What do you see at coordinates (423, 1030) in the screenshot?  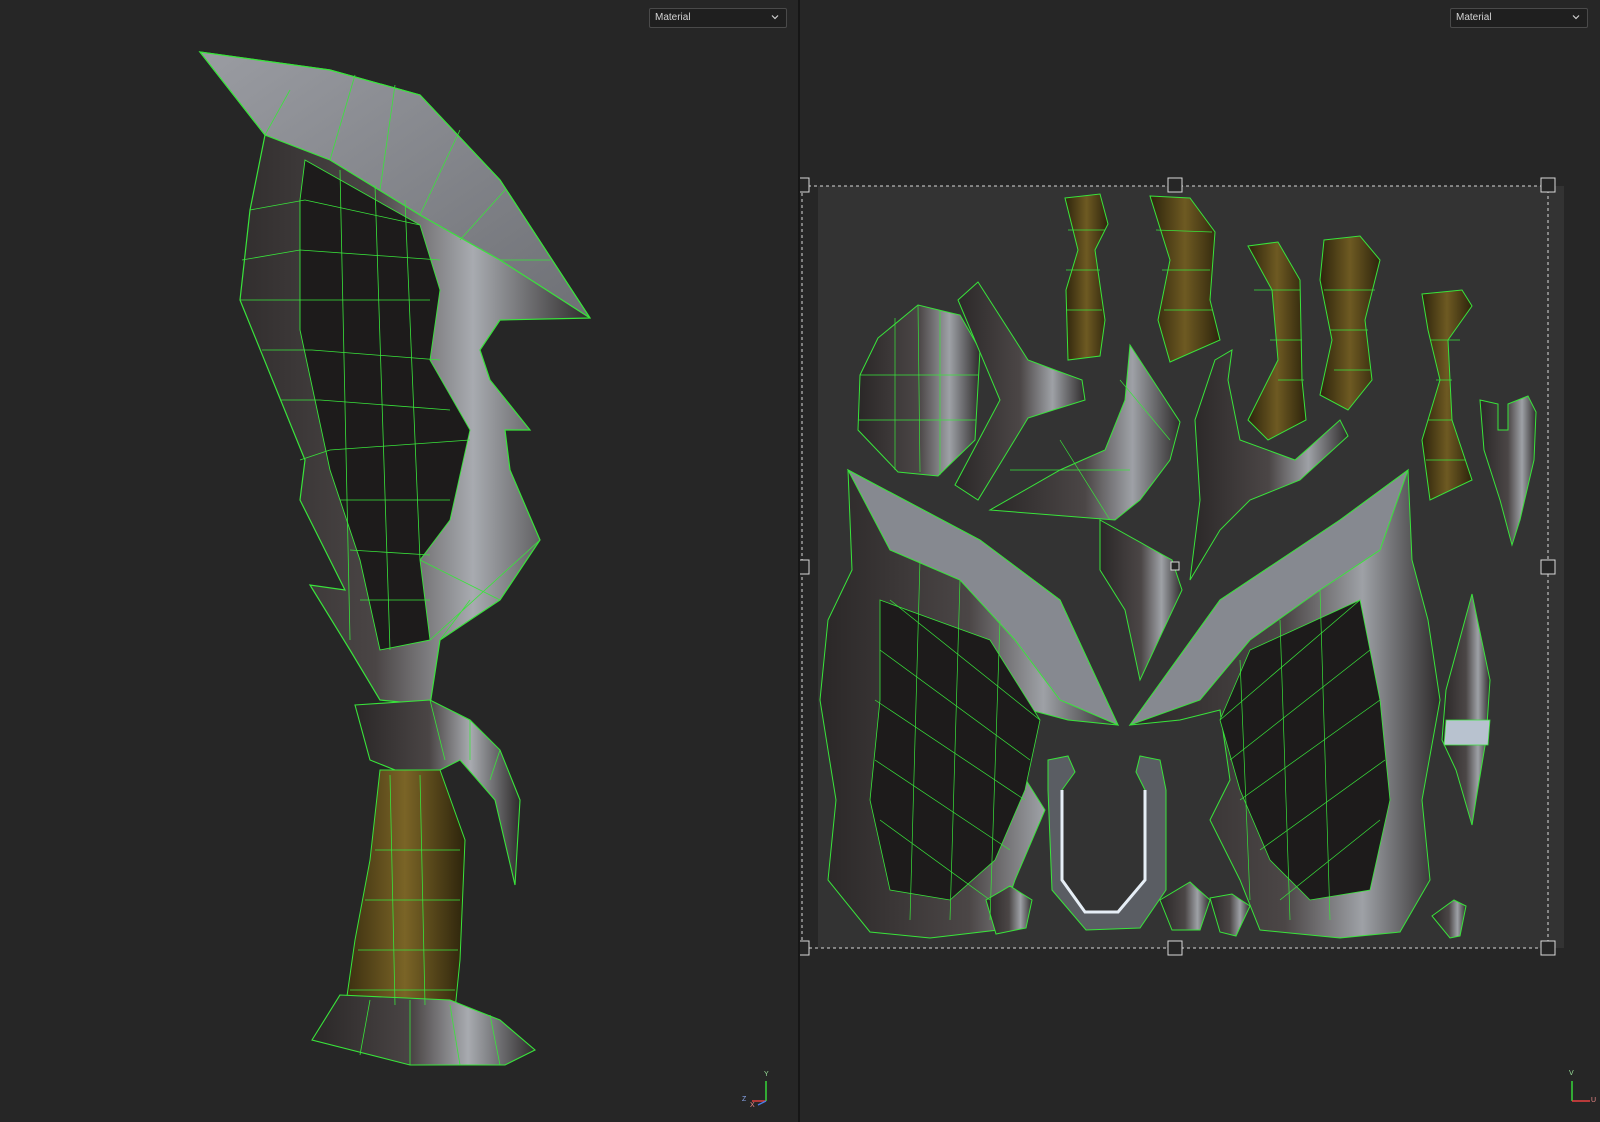 I see `pommel` at bounding box center [423, 1030].